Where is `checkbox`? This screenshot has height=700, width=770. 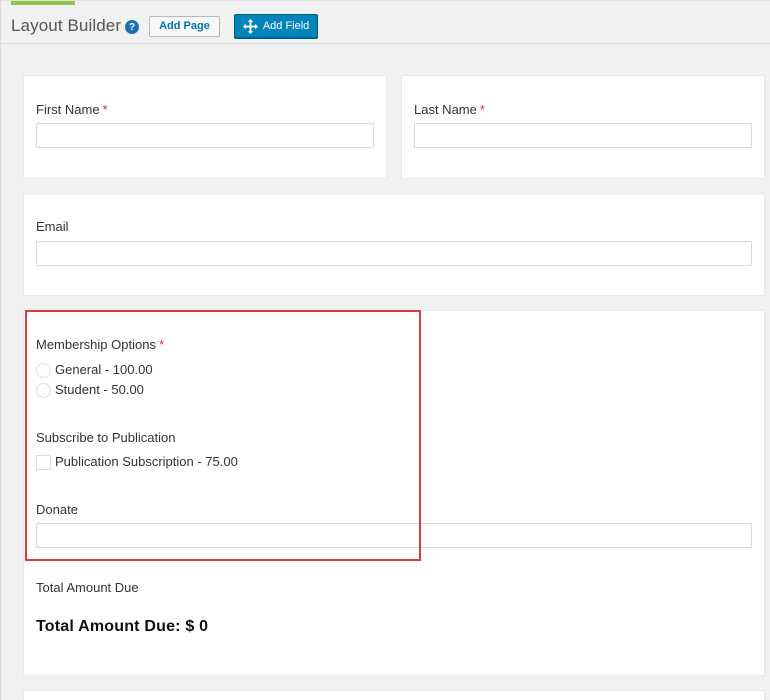
checkbox is located at coordinates (43, 462).